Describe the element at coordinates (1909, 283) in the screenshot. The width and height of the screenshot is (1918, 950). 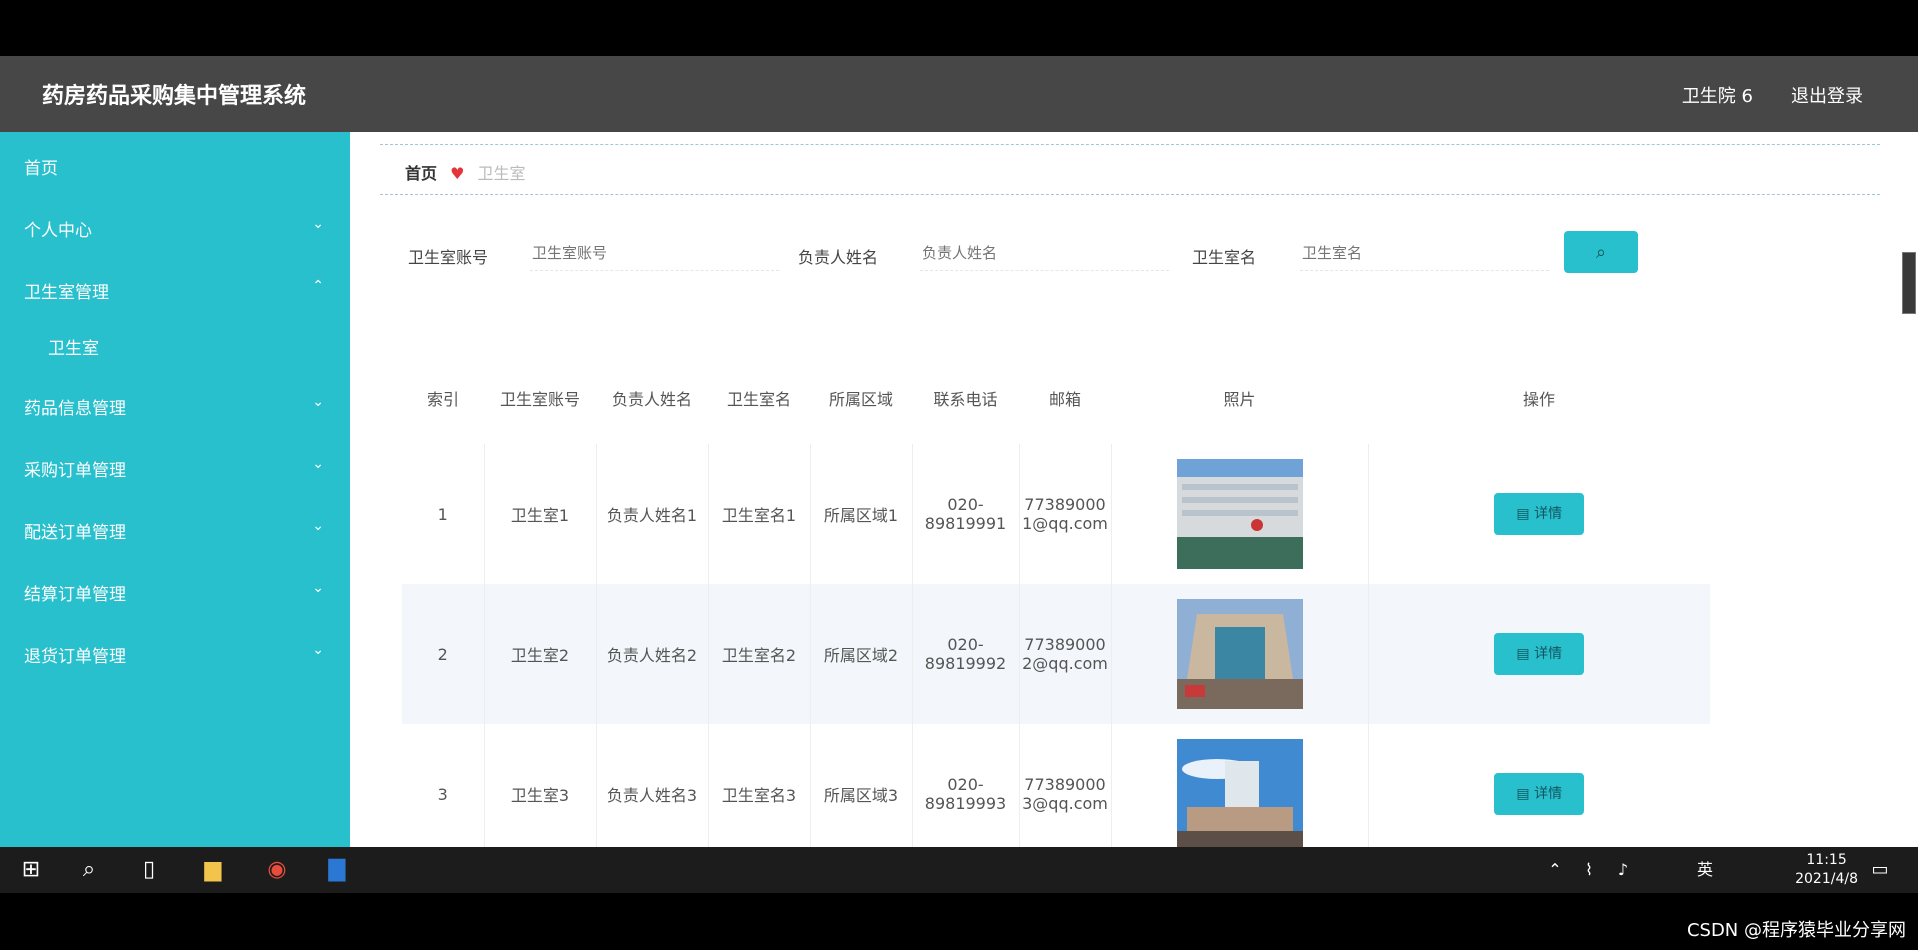
I see `page-scrollbar` at that location.